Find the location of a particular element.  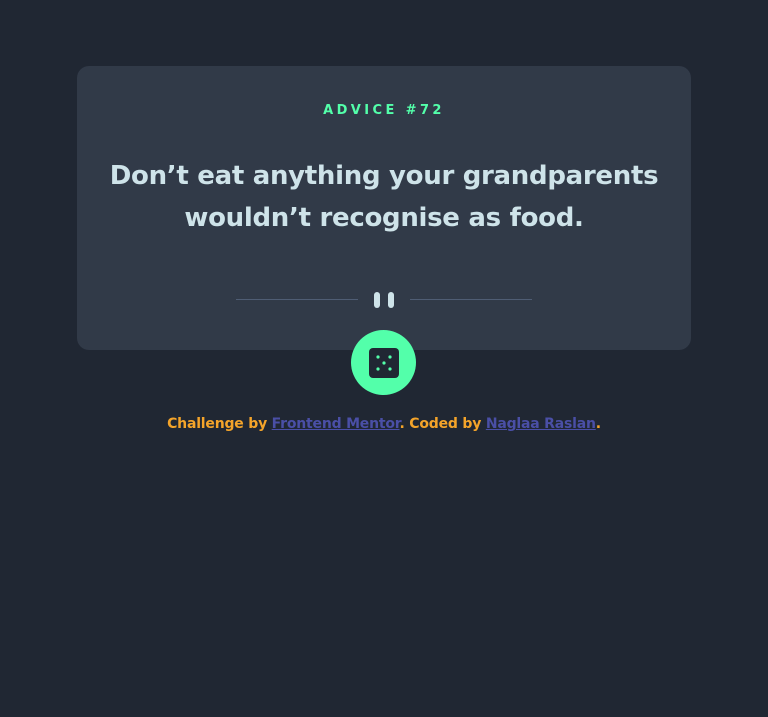

dice-icon is located at coordinates (383, 362).